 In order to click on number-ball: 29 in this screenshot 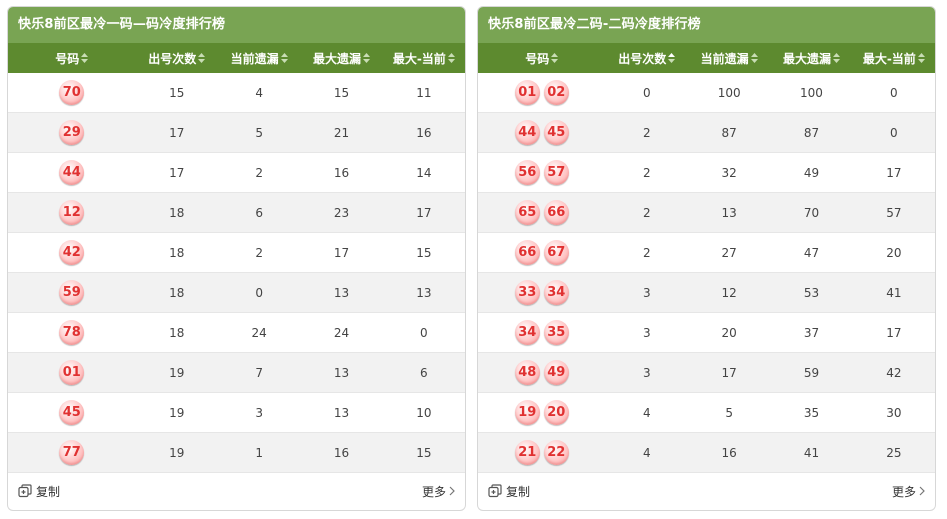, I will do `click(72, 132)`.